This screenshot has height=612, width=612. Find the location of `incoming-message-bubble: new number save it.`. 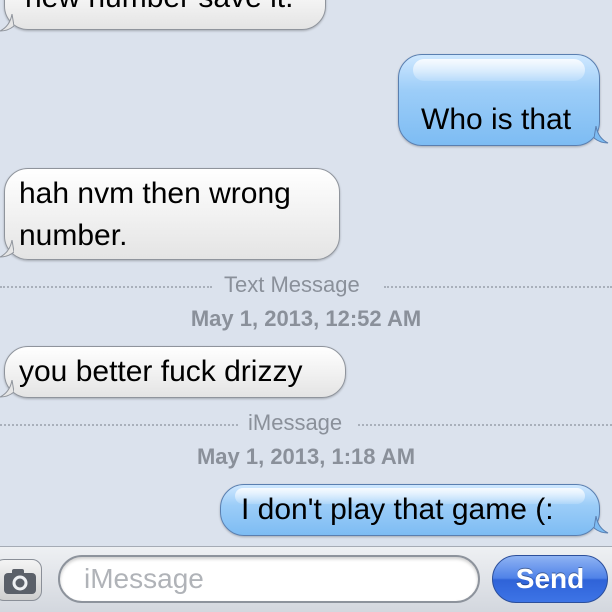

incoming-message-bubble: new number save it. is located at coordinates (165, 15).